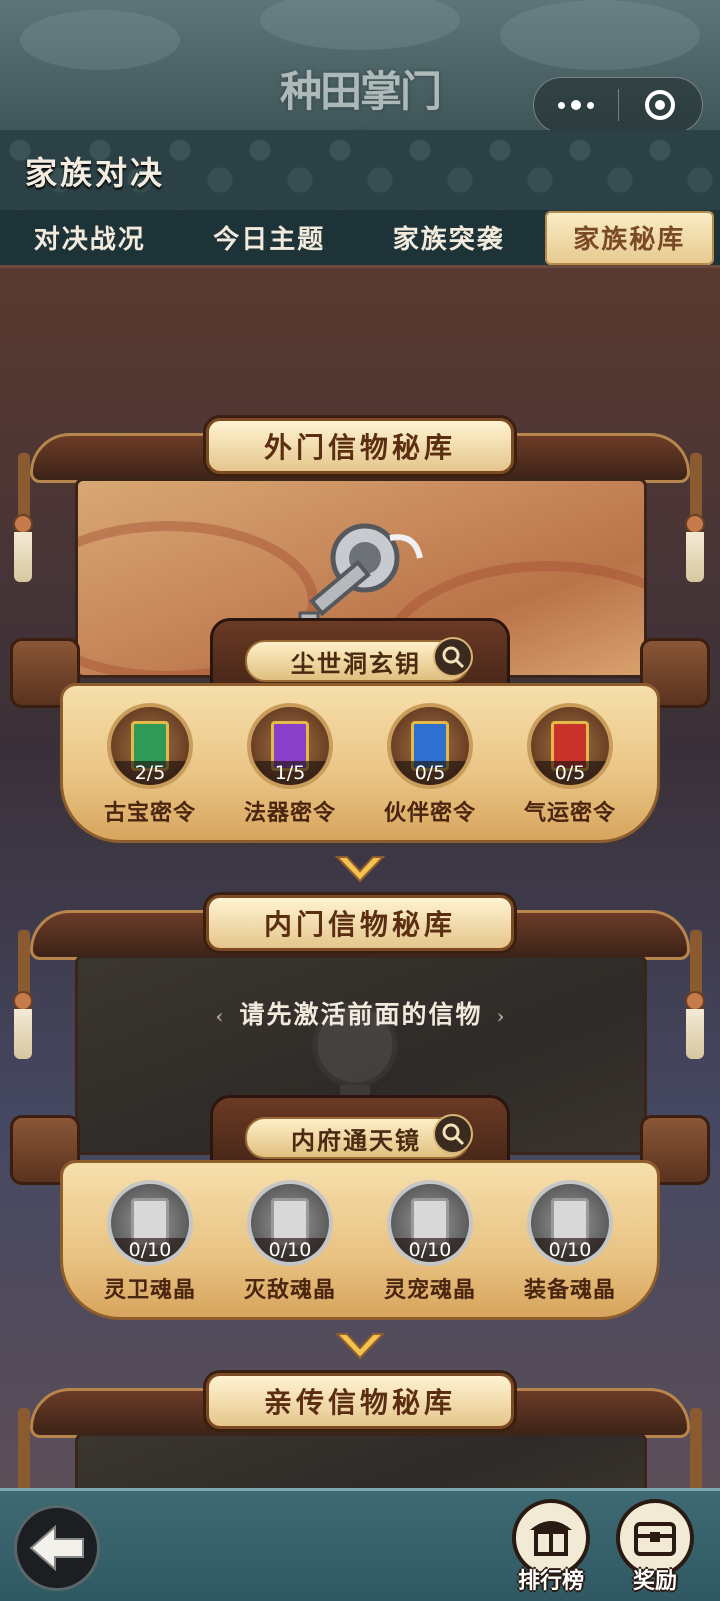 The image size is (720, 1601). I want to click on app-logo: 种田掌门人, so click(360, 98).